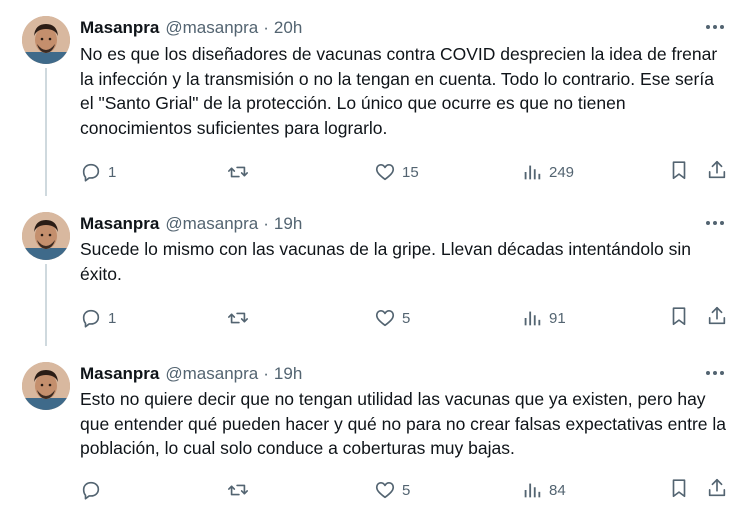 The image size is (744, 516). I want to click on views-button: 84, so click(586, 490).